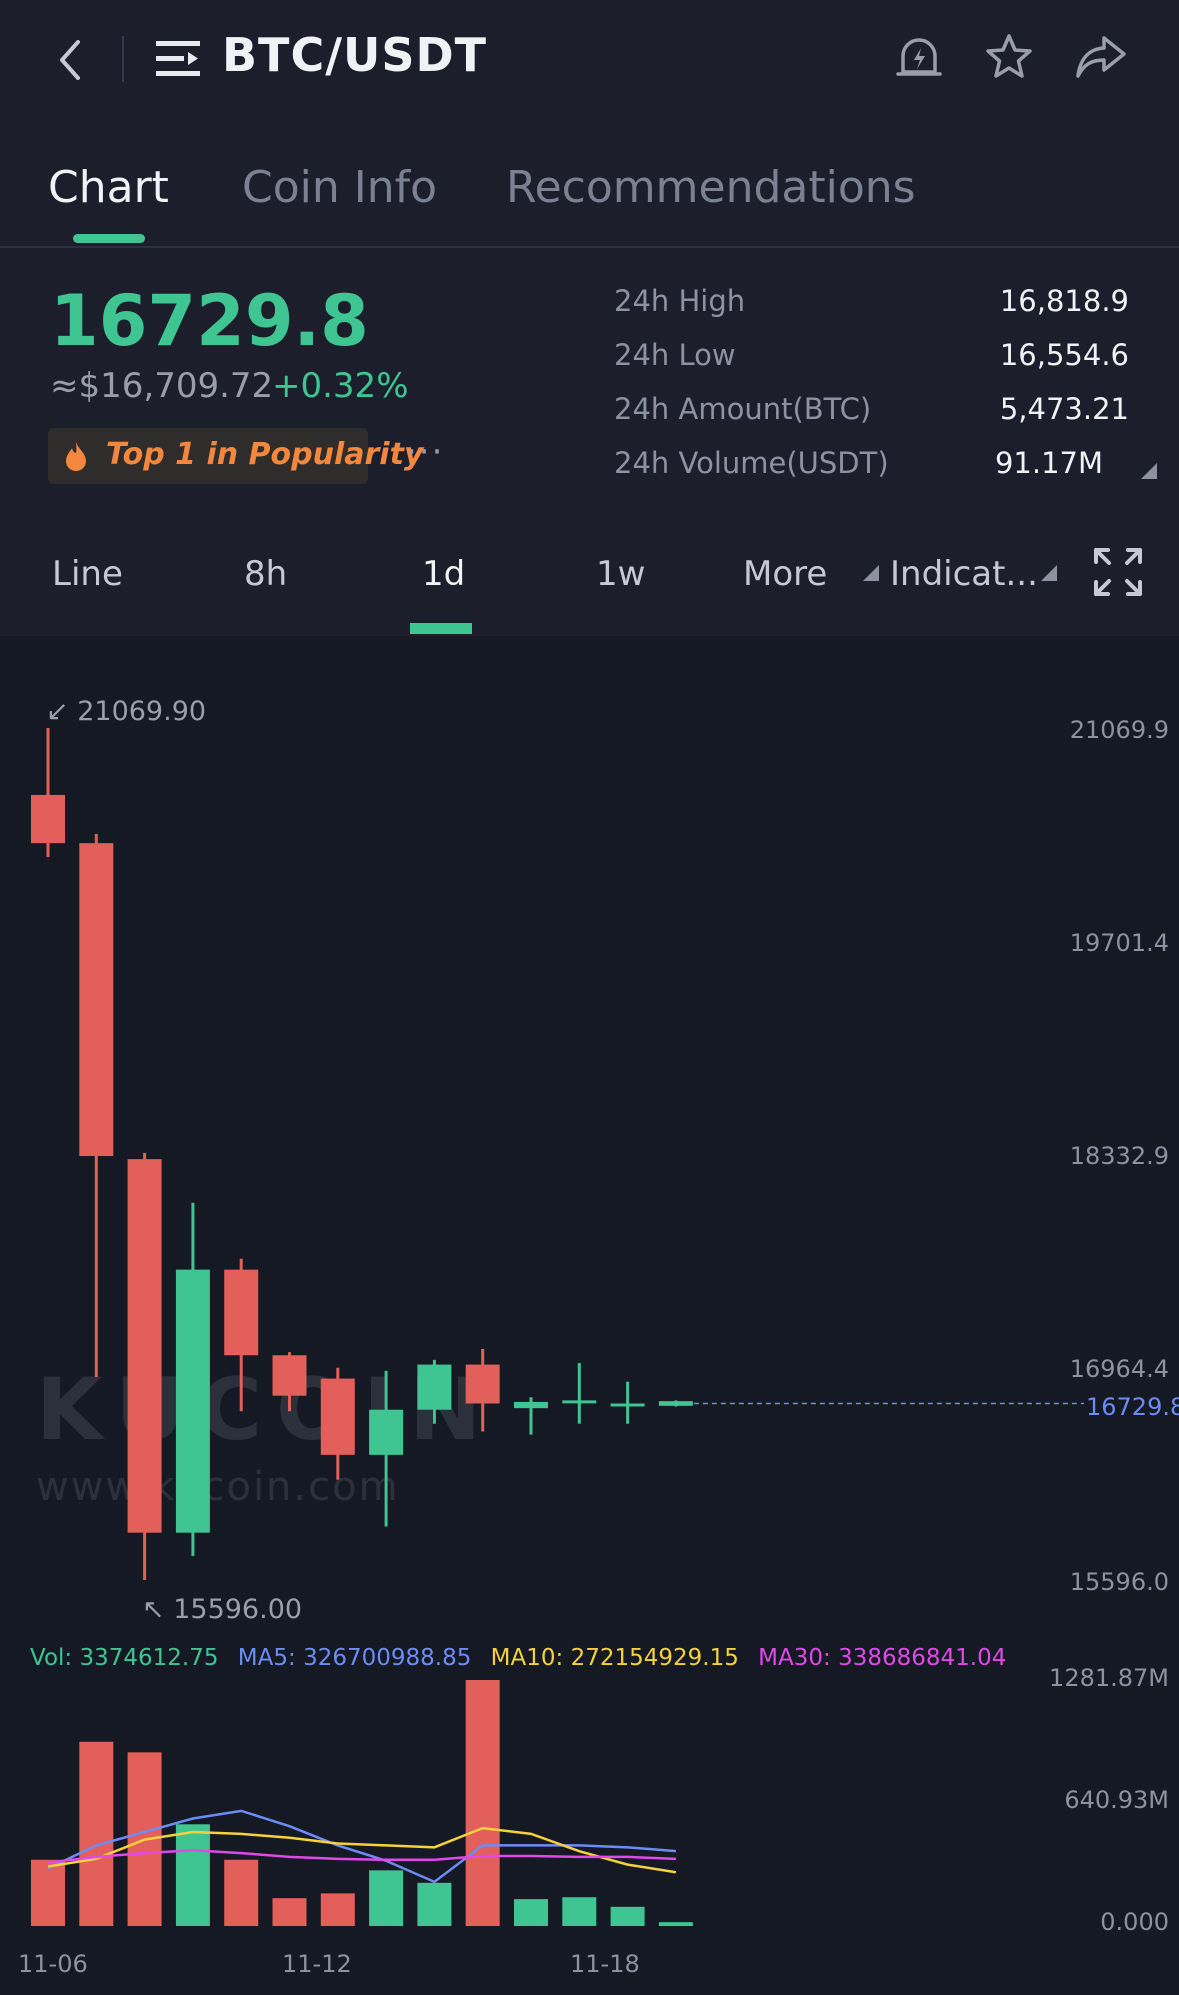 The width and height of the screenshot is (1179, 1995). What do you see at coordinates (57, 711) in the screenshot?
I see `arrow-down-left-icon: ↙` at bounding box center [57, 711].